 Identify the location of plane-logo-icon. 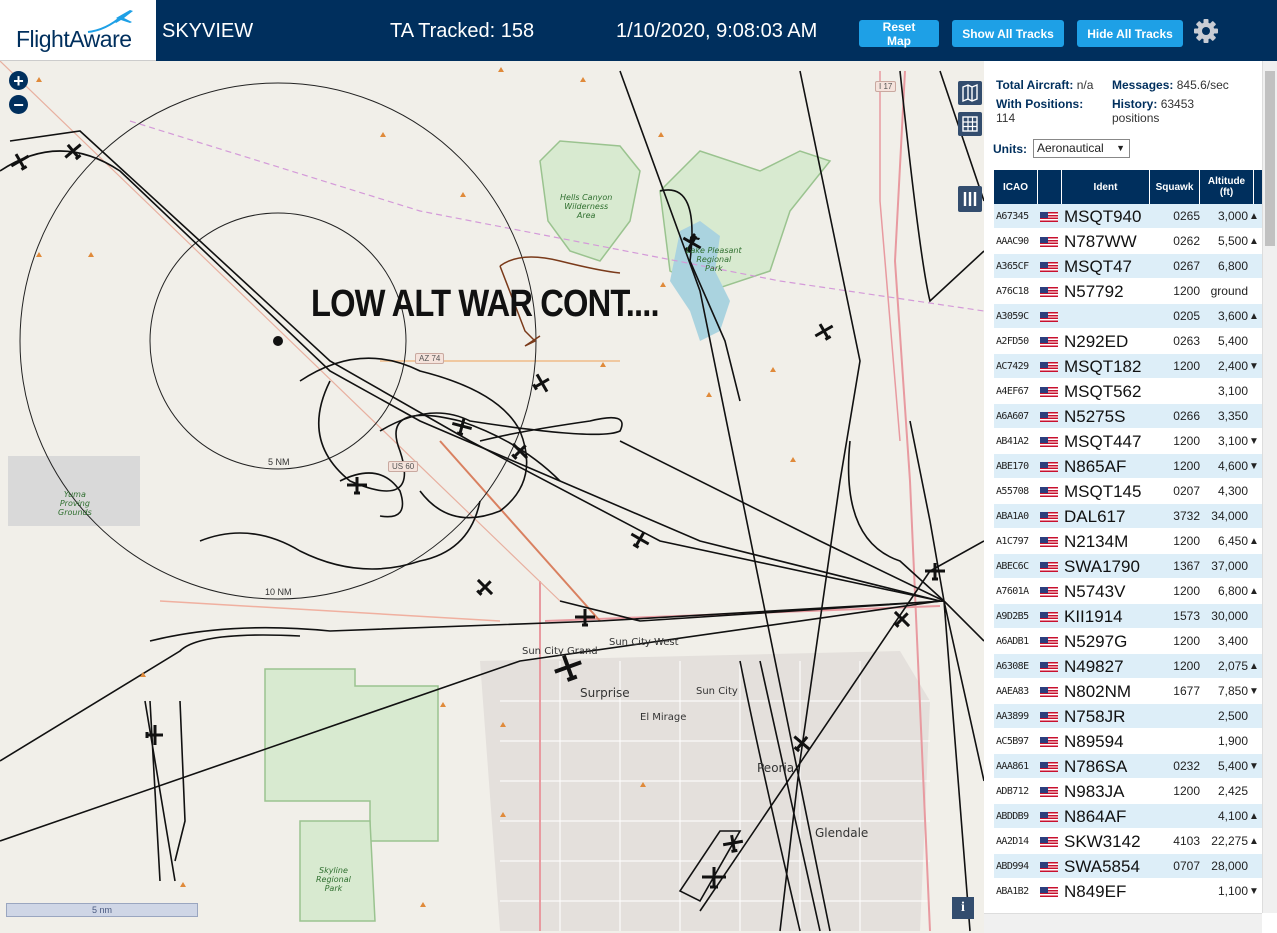
(110, 21).